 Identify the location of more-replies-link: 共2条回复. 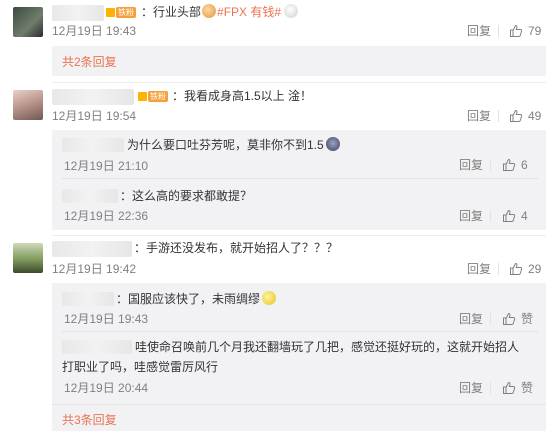
(89, 62).